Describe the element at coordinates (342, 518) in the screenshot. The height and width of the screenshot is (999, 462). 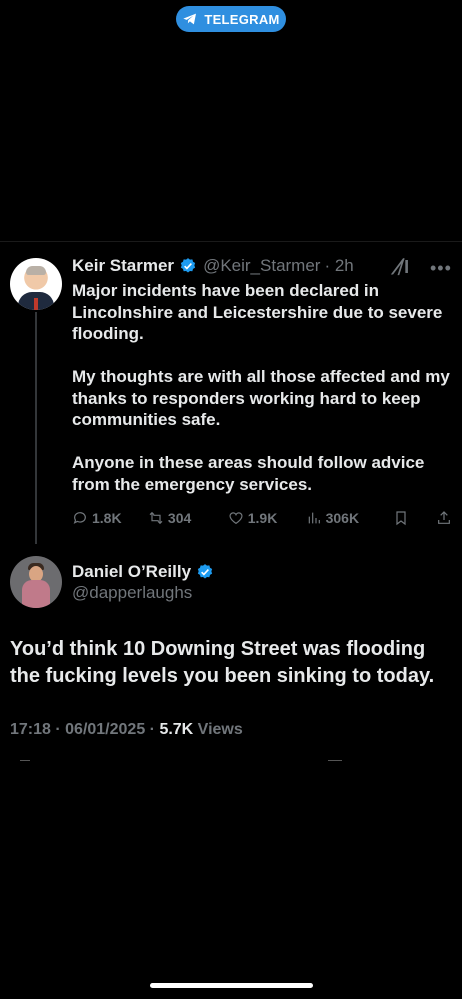
I see `views-count: 306K` at that location.